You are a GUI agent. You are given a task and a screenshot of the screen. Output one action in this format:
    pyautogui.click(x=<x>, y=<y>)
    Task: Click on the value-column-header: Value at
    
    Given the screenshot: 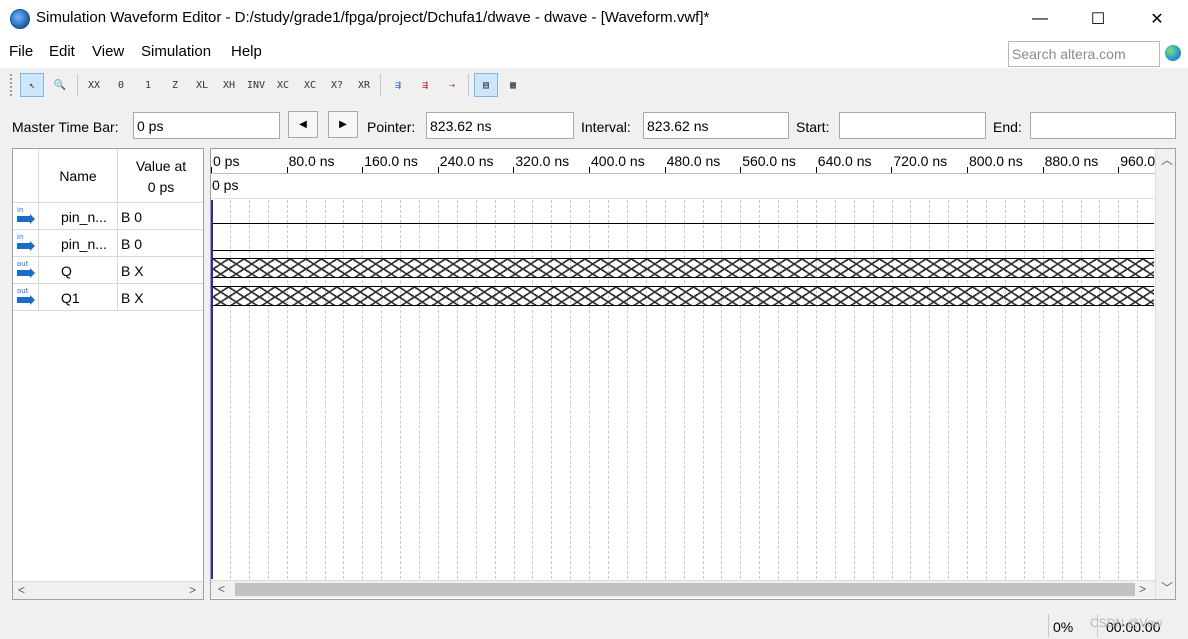 What is the action you would take?
    pyautogui.click(x=161, y=166)
    